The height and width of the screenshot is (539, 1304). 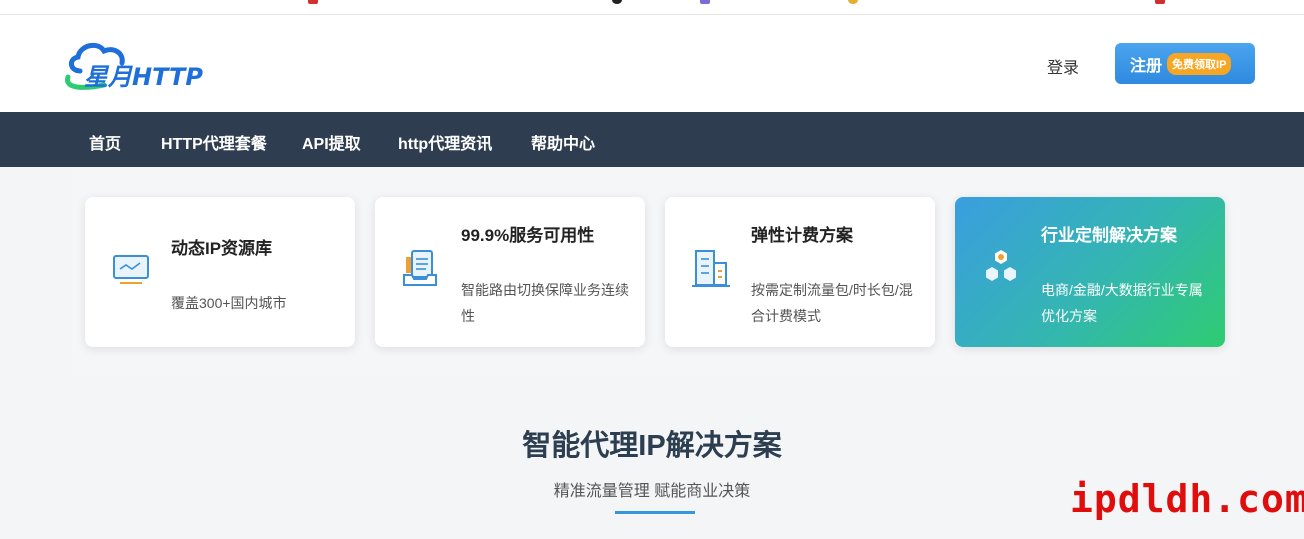 What do you see at coordinates (510, 272) in the screenshot?
I see `feature-card-availability: 99.9%服务可用性 智能路由切换保障业务连续性` at bounding box center [510, 272].